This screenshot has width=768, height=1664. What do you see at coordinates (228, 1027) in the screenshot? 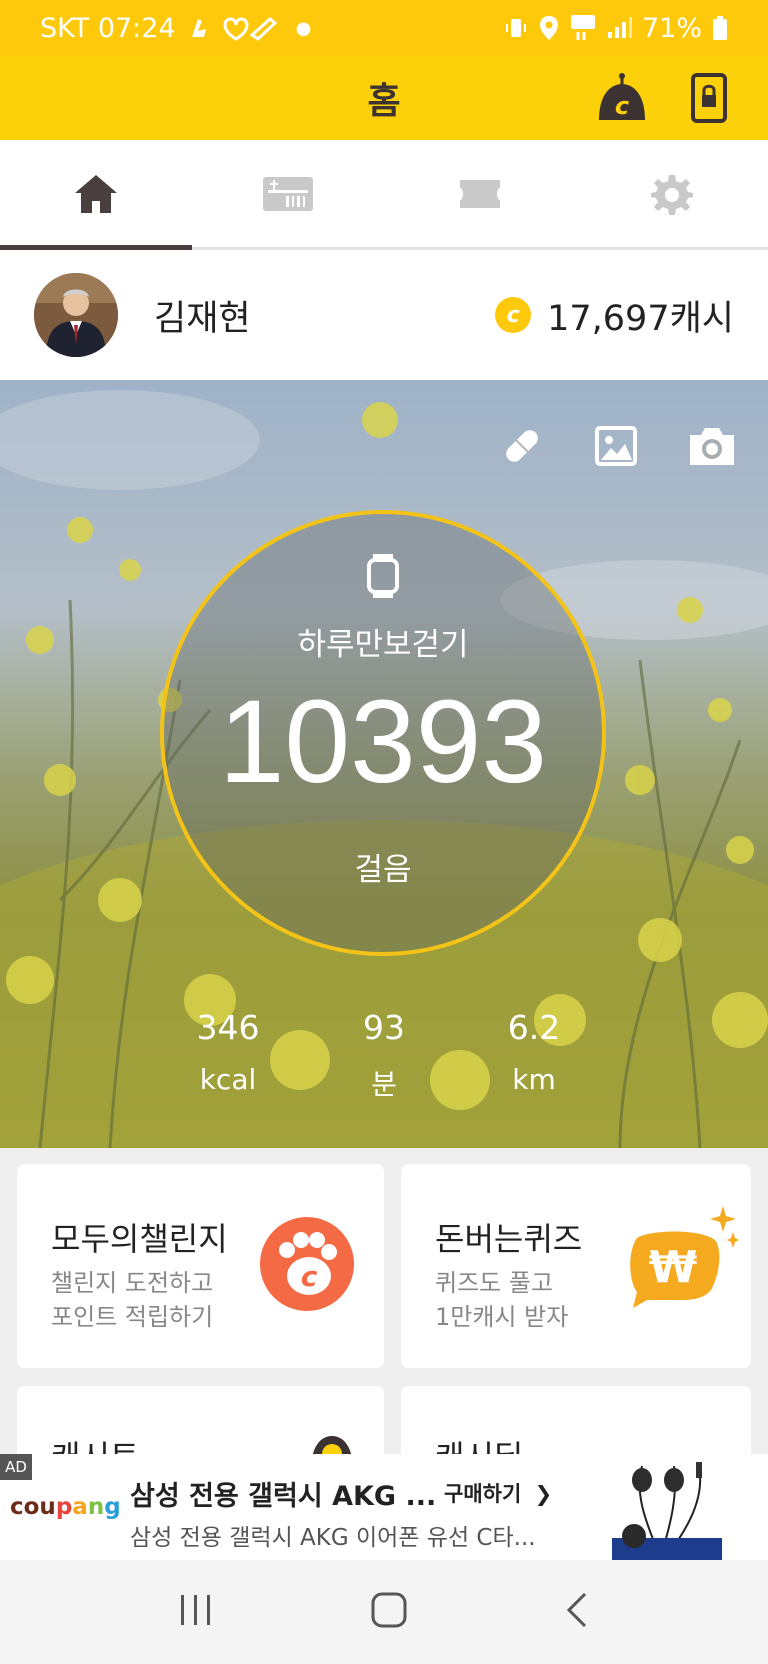
I see `calories-value: 346` at bounding box center [228, 1027].